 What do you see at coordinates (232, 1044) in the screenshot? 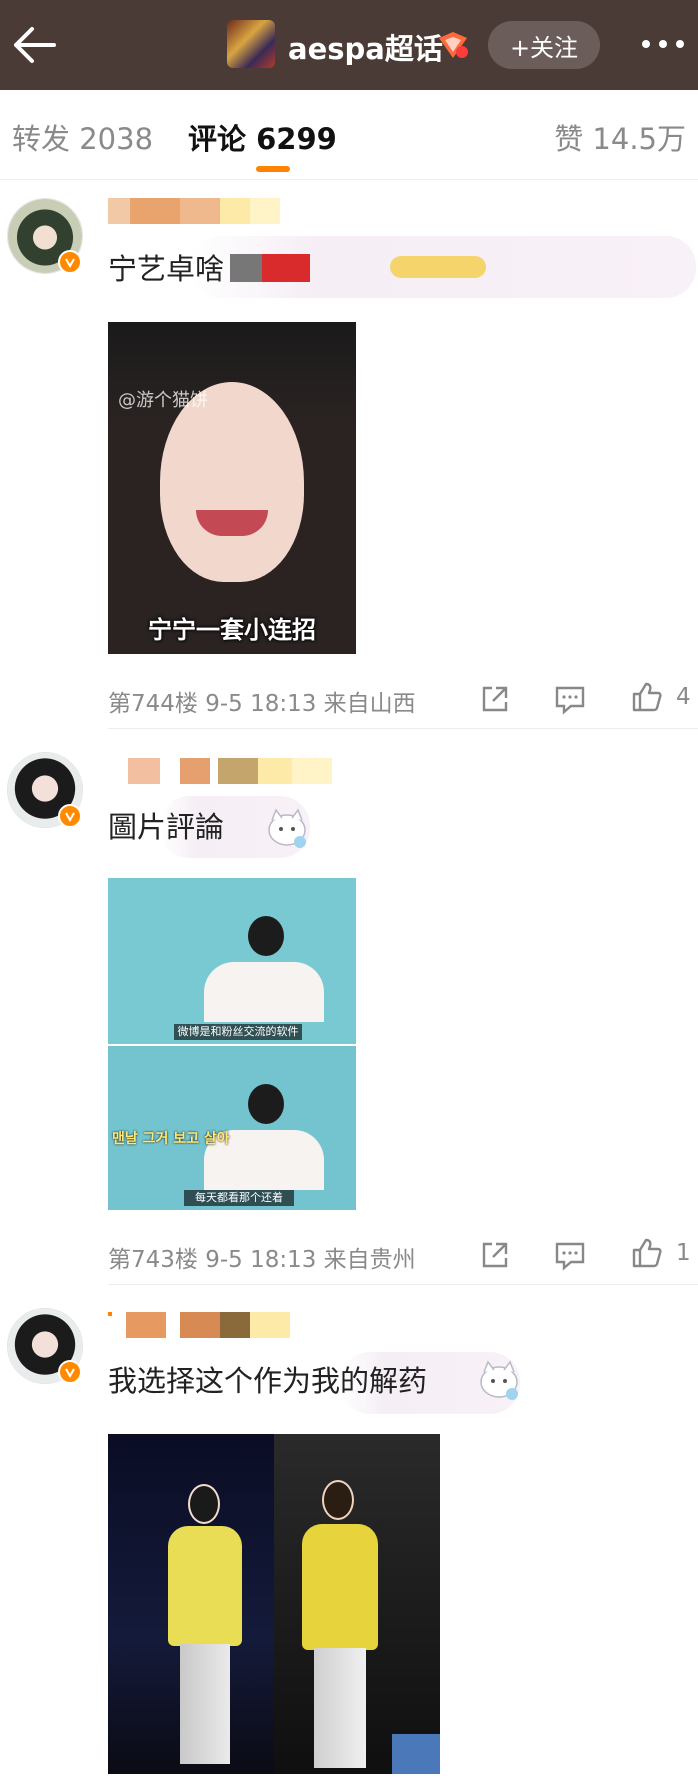
I see `comment-image: 微博是和粉丝交流的软件 맨날 그거 보고 살아 每天都看那个还着` at bounding box center [232, 1044].